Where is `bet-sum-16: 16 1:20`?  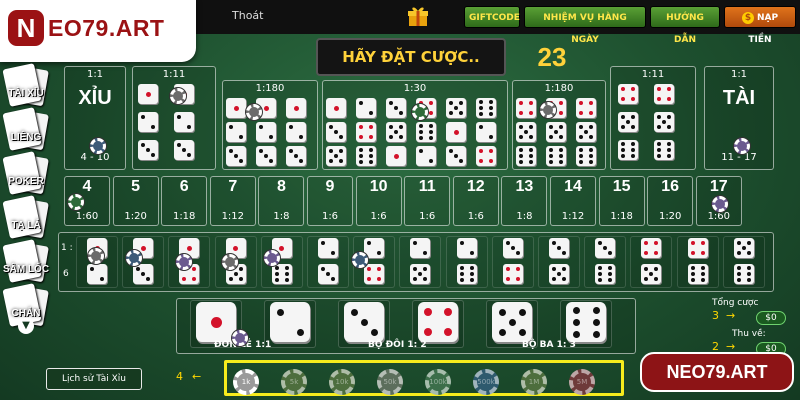 bet-sum-16: 16 1:20 is located at coordinates (670, 201).